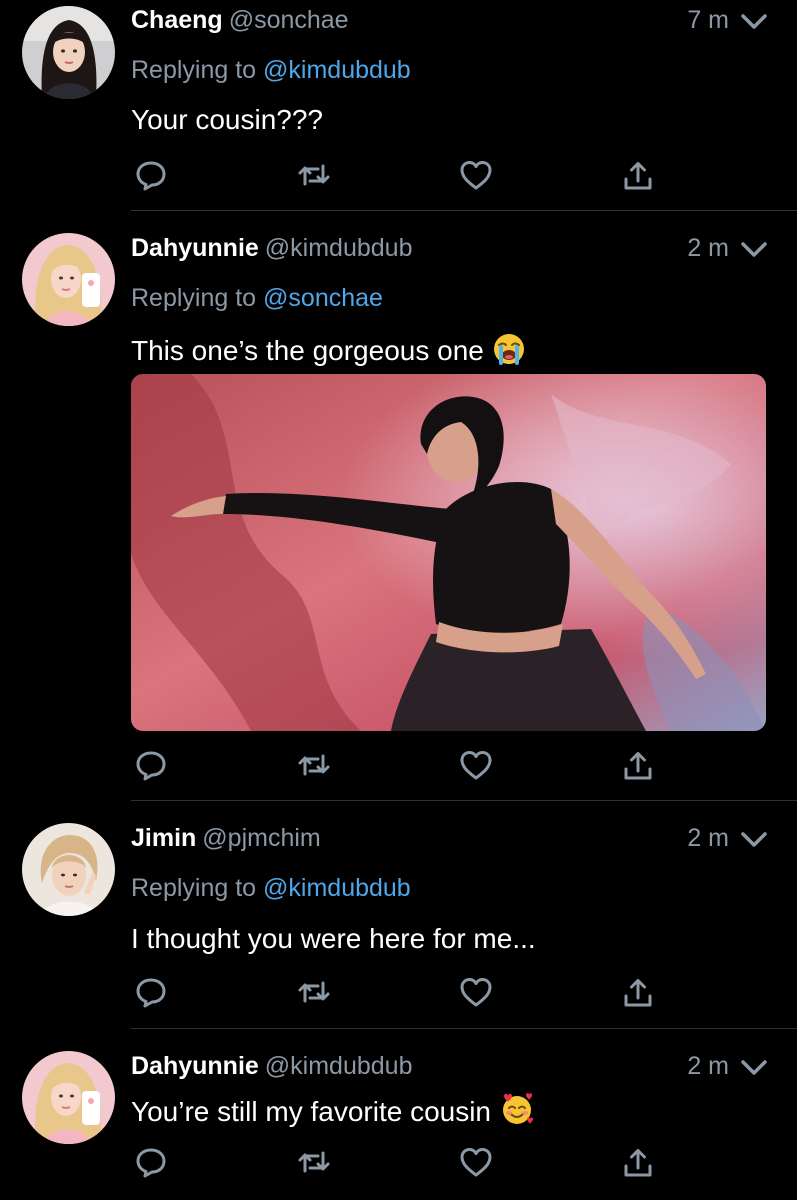 The height and width of the screenshot is (1200, 797). I want to click on avatar-jimin, so click(68, 869).